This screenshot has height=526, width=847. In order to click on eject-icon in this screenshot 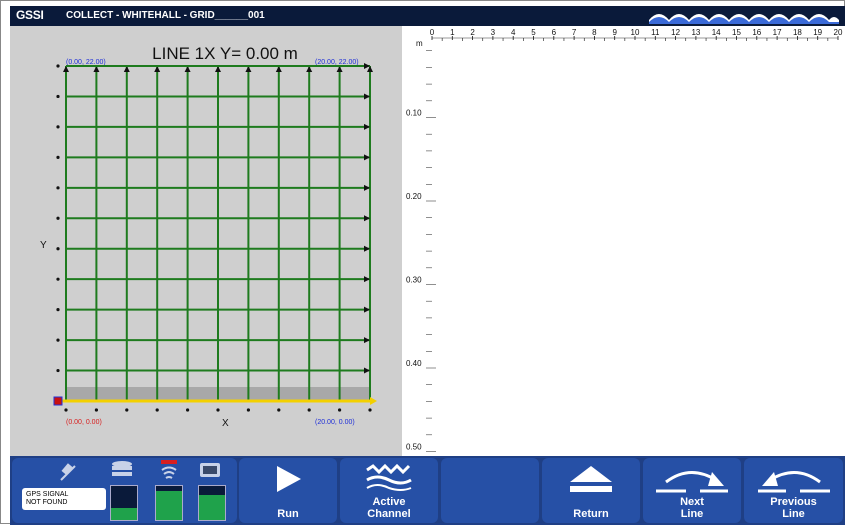, I will do `click(591, 479)`.